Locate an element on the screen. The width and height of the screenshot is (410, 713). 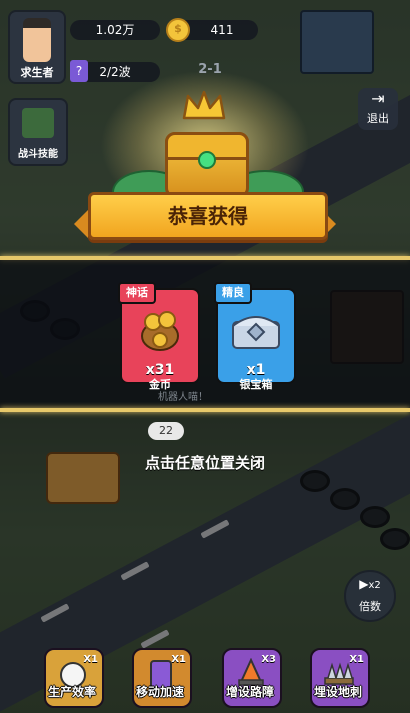
timer-badge: 22 is located at coordinates (166, 431).